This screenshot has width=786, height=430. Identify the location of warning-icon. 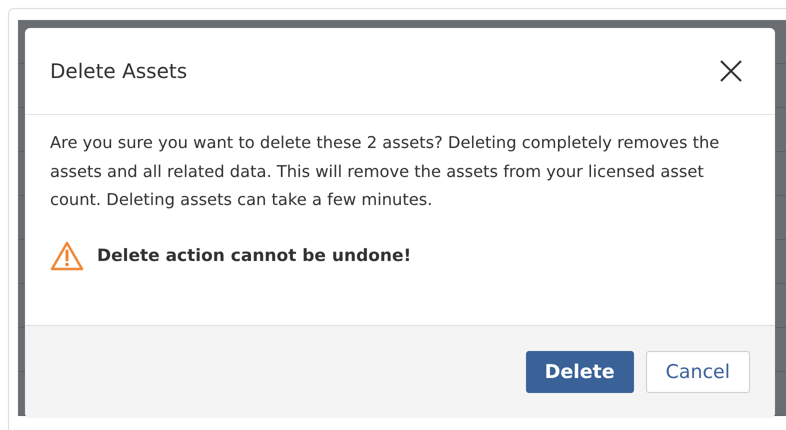
(67, 255).